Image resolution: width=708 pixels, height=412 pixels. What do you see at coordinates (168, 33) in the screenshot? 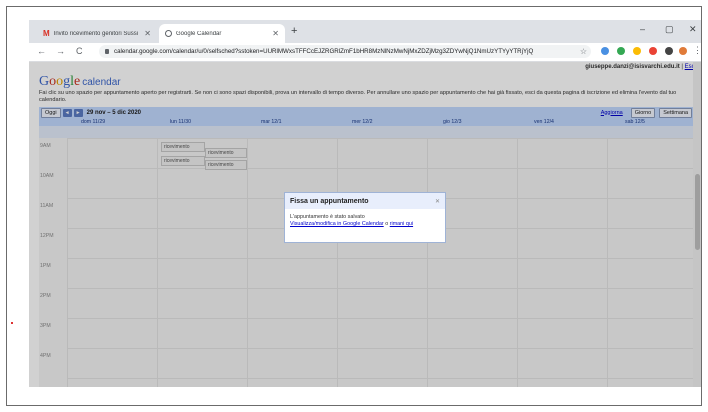
I see `calendar-icon` at bounding box center [168, 33].